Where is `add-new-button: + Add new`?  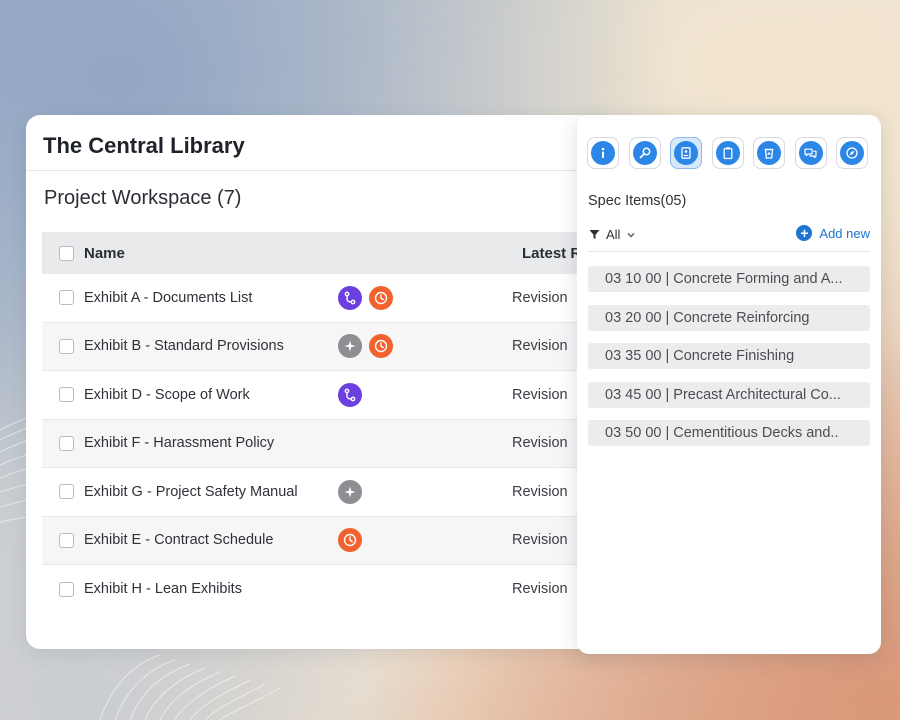
add-new-button: + Add new is located at coordinates (833, 233).